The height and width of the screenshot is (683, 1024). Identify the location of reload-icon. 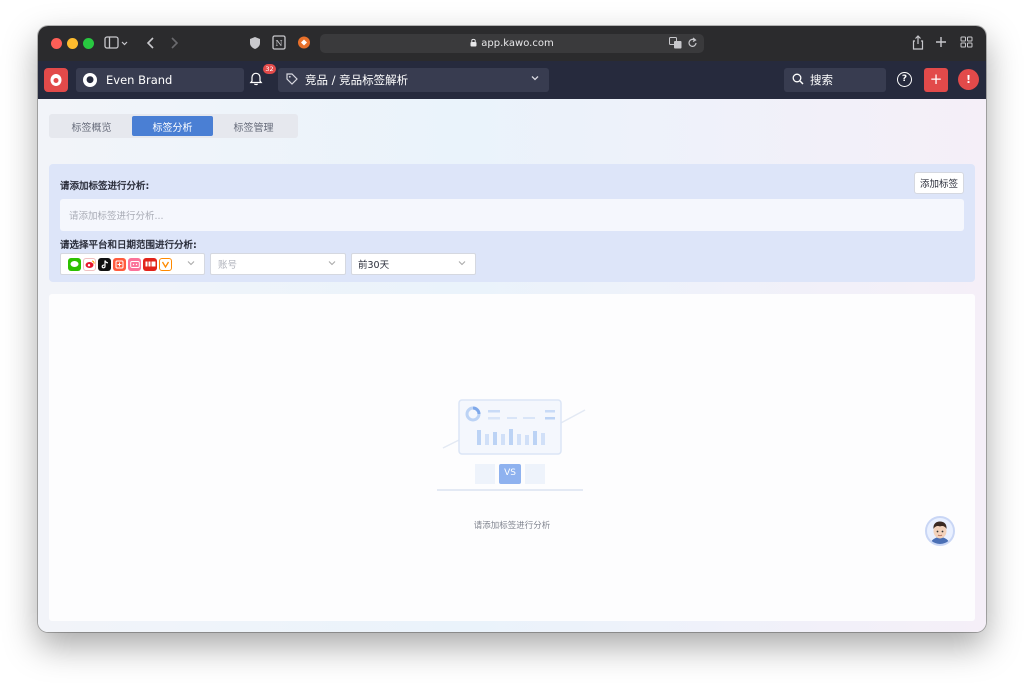
(692, 44).